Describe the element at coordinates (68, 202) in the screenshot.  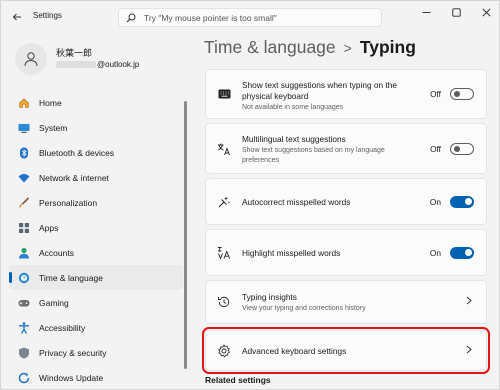
I see `sidebar-item-label: Personalization` at that location.